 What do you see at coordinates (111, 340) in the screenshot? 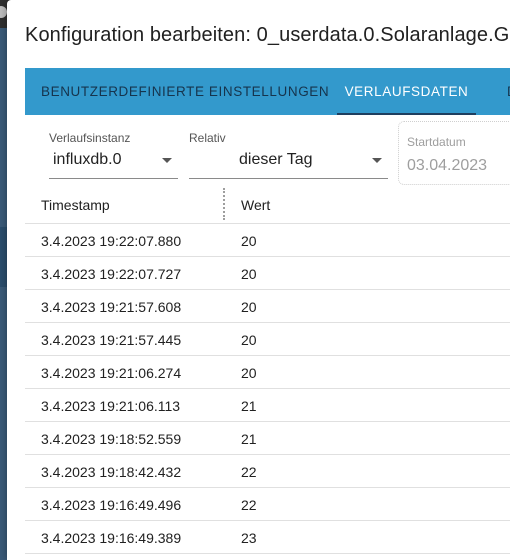
I see `cell-timestamp: 3.4.2023 19:21:57.445` at bounding box center [111, 340].